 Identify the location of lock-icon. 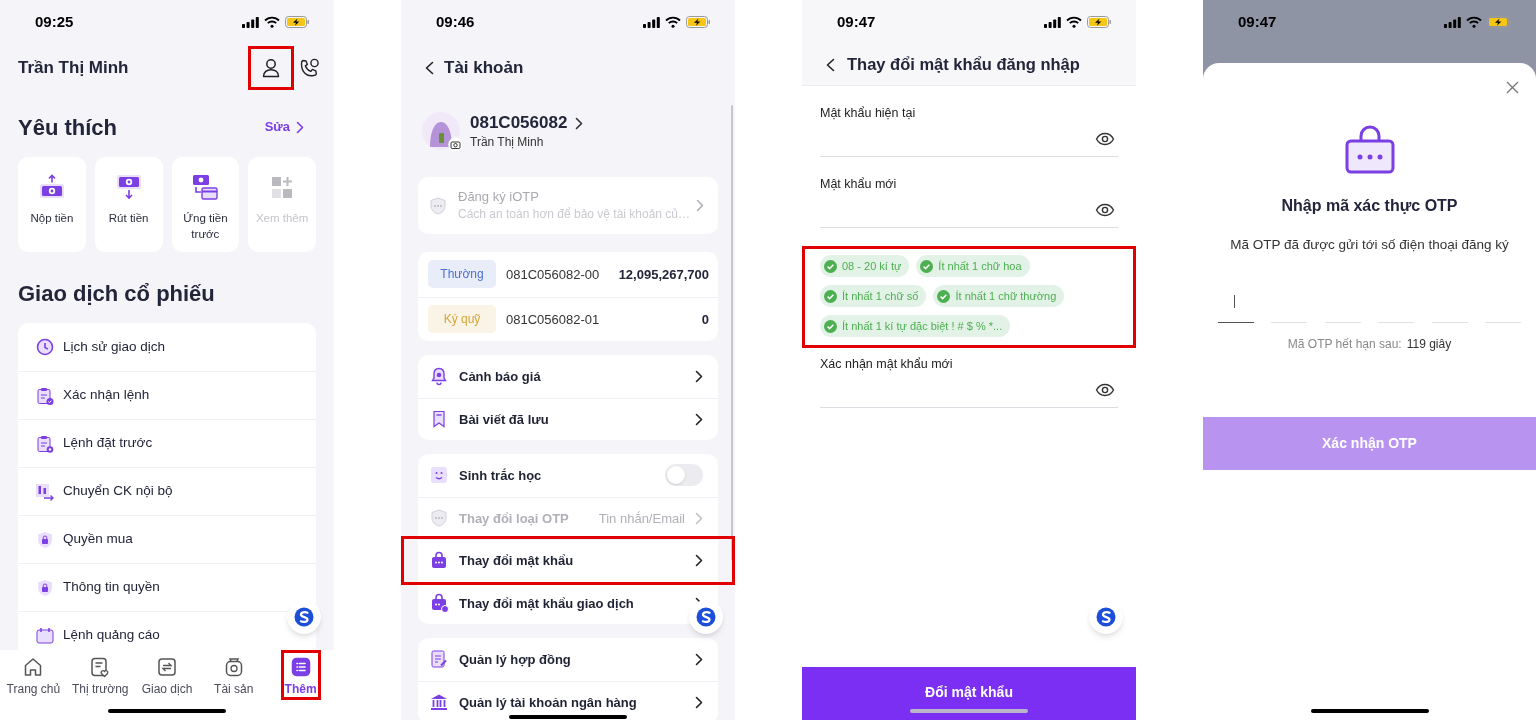
(1369, 149).